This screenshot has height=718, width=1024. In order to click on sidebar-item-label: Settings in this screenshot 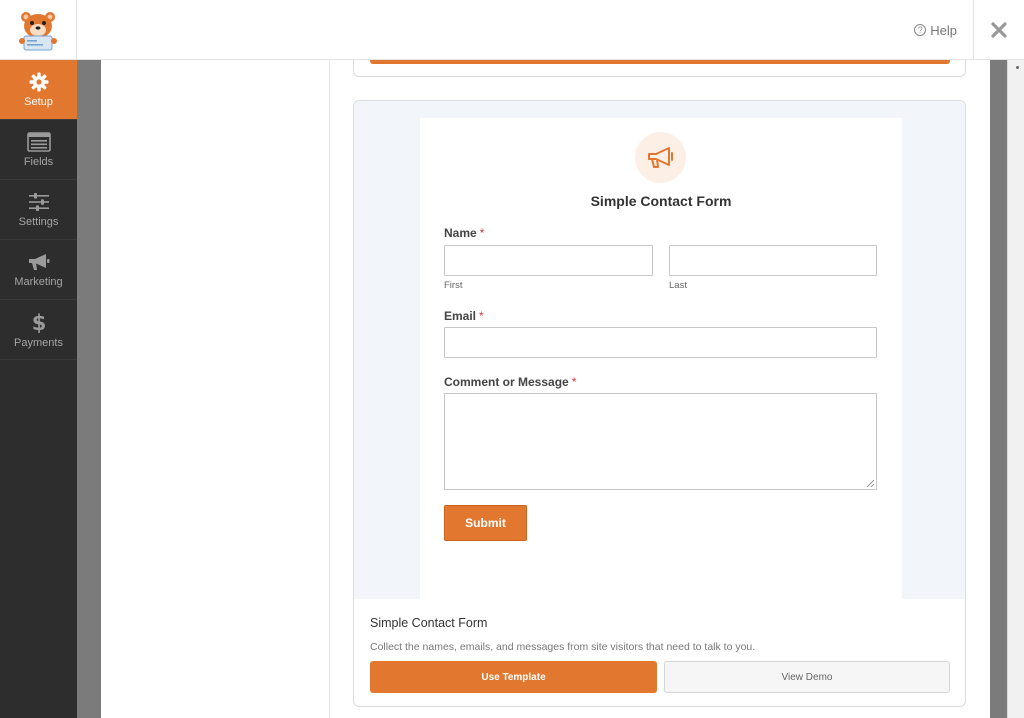, I will do `click(38, 221)`.